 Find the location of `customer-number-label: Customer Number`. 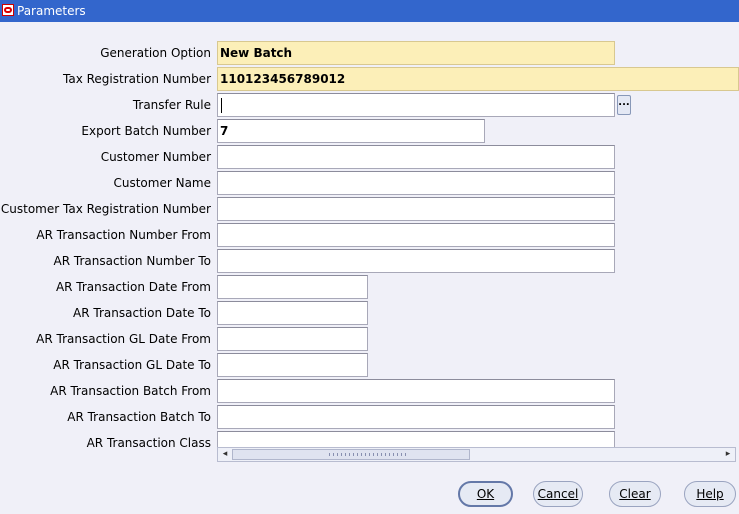

customer-number-label: Customer Number is located at coordinates (155, 157).